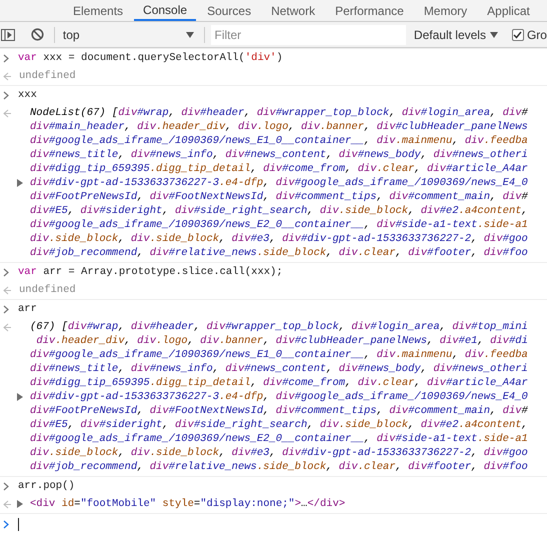 This screenshot has width=547, height=535. I want to click on devtools-tab: Memory, so click(445, 10).